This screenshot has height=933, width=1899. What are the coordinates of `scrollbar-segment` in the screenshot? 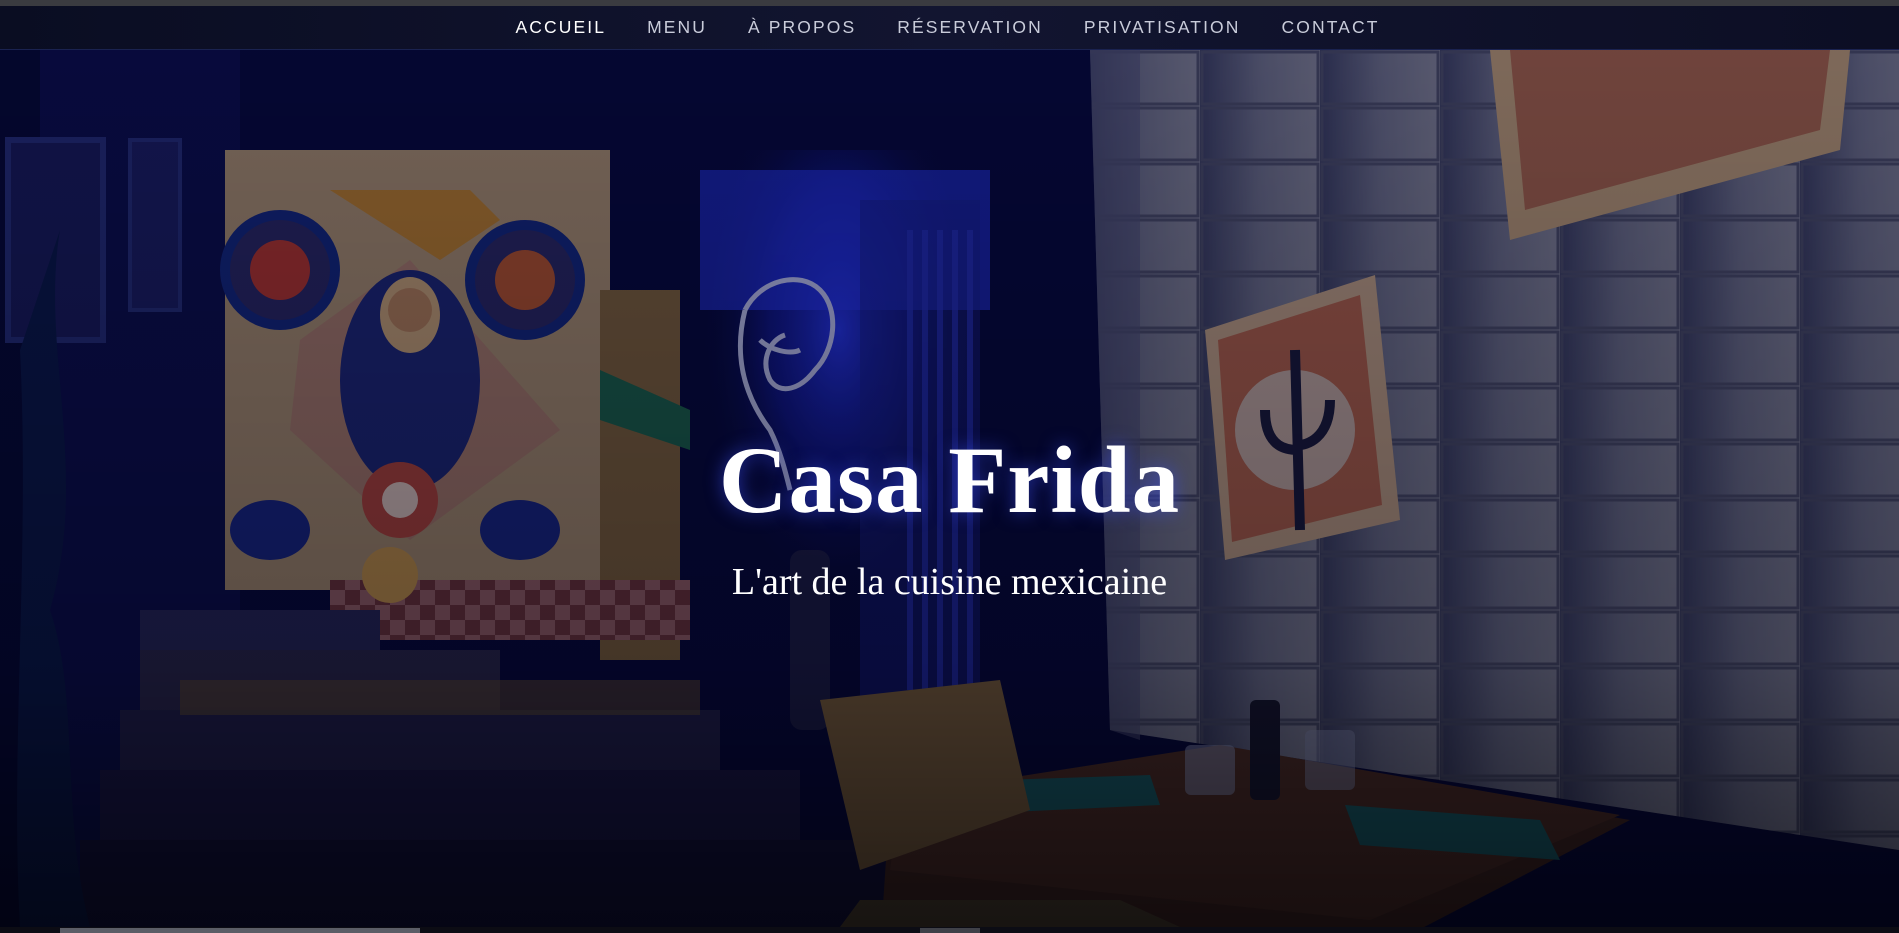 It's located at (950, 930).